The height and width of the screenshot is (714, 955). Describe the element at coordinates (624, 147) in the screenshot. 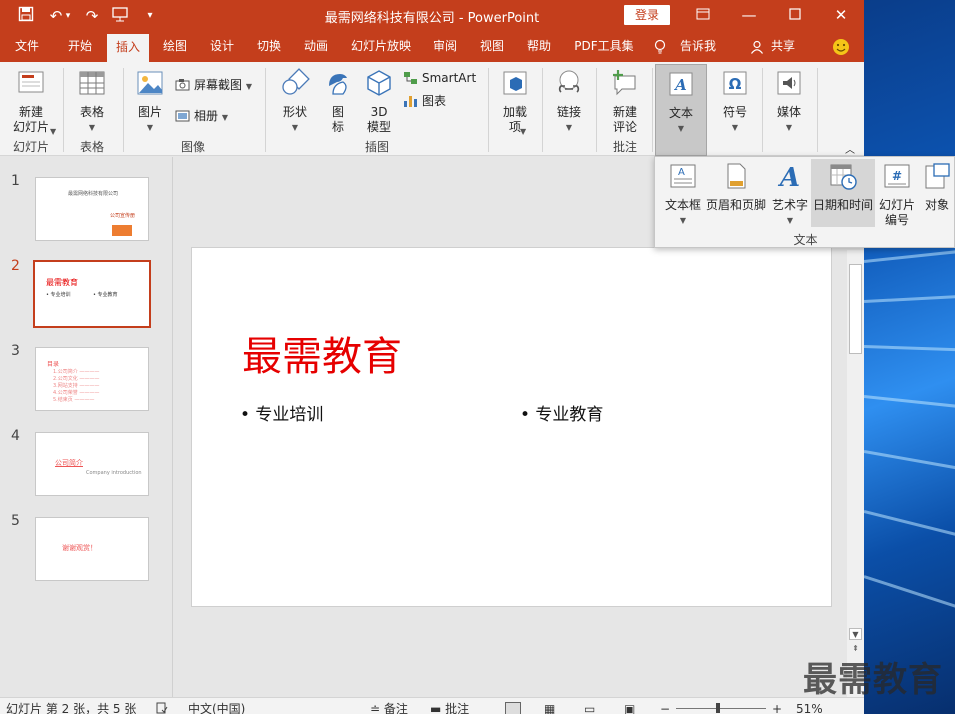

I see `group-label-comments: 批注` at that location.